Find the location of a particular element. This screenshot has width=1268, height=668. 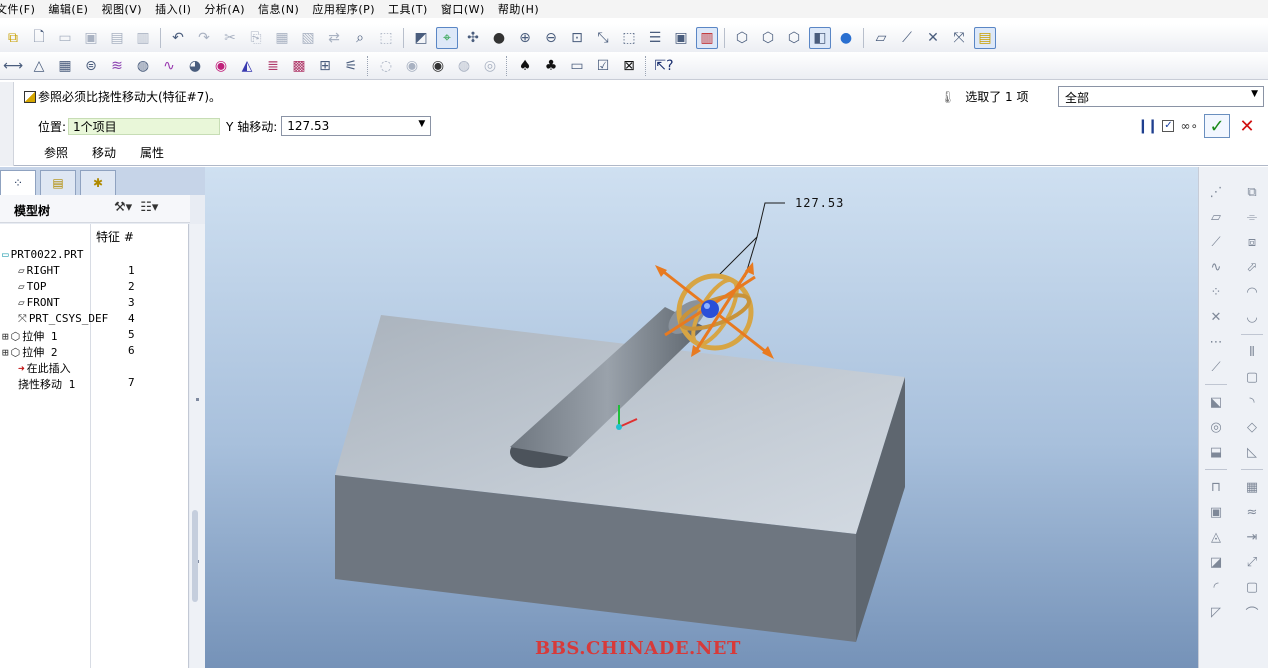

spade-icon: ♠ is located at coordinates (525, 66).